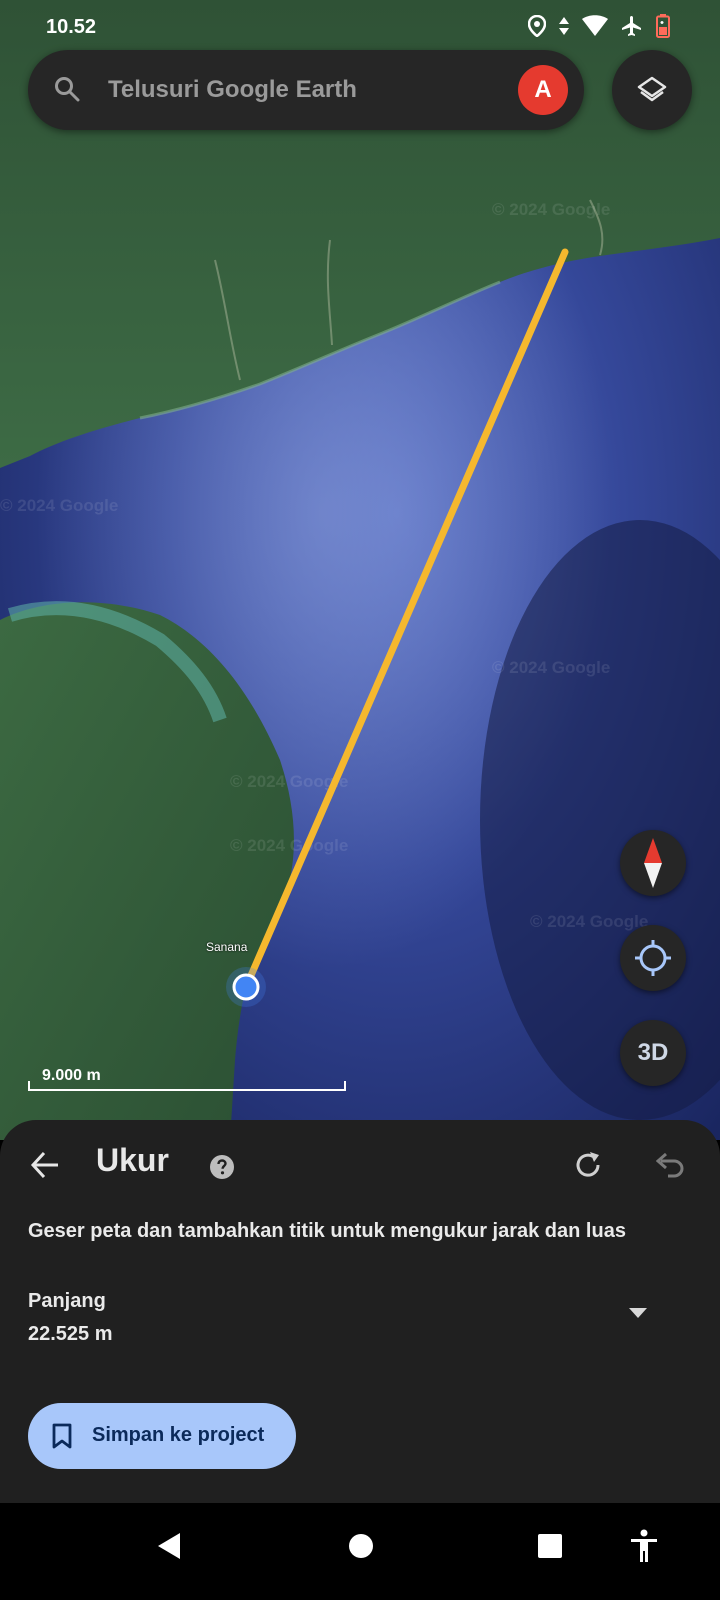 The height and width of the screenshot is (1600, 720). I want to click on system-nav-bar, so click(360, 1551).